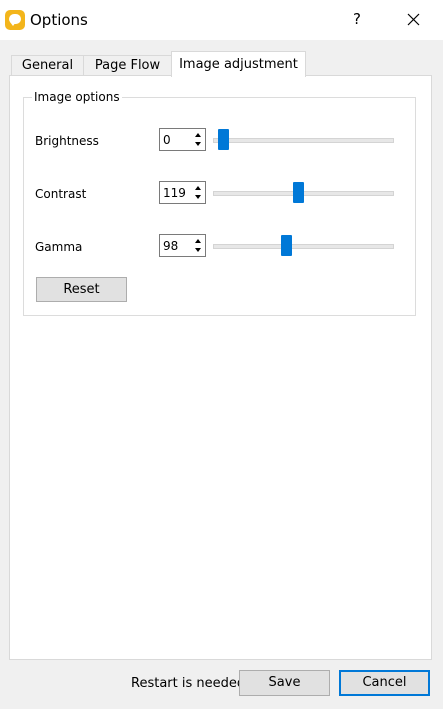 Image resolution: width=443 pixels, height=709 pixels. Describe the element at coordinates (198, 197) in the screenshot. I see `contrast-down-arrow` at that location.